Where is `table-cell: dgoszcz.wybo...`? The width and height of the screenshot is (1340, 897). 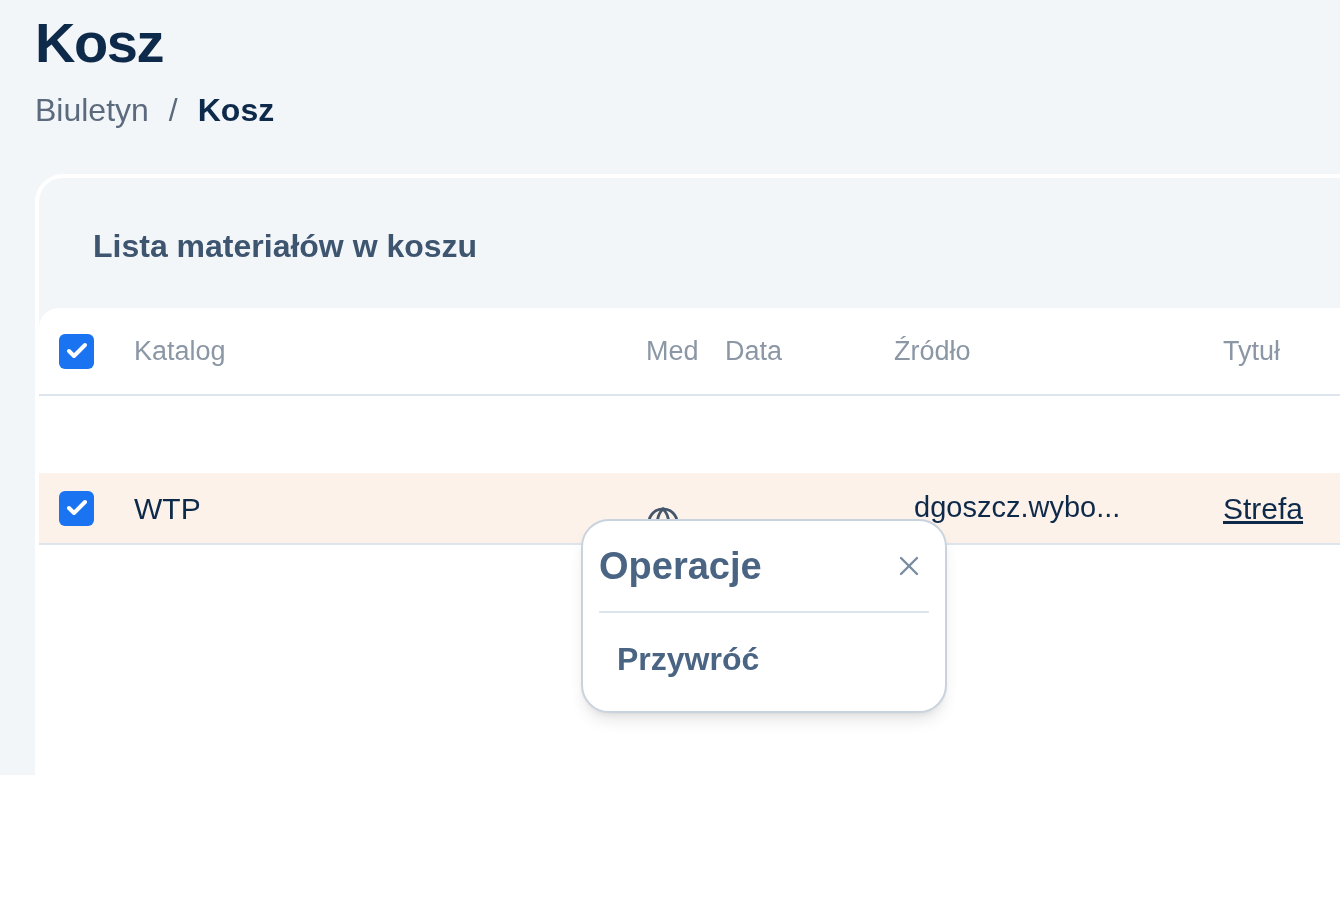
table-cell: dgoszcz.wybo... is located at coordinates (1017, 507).